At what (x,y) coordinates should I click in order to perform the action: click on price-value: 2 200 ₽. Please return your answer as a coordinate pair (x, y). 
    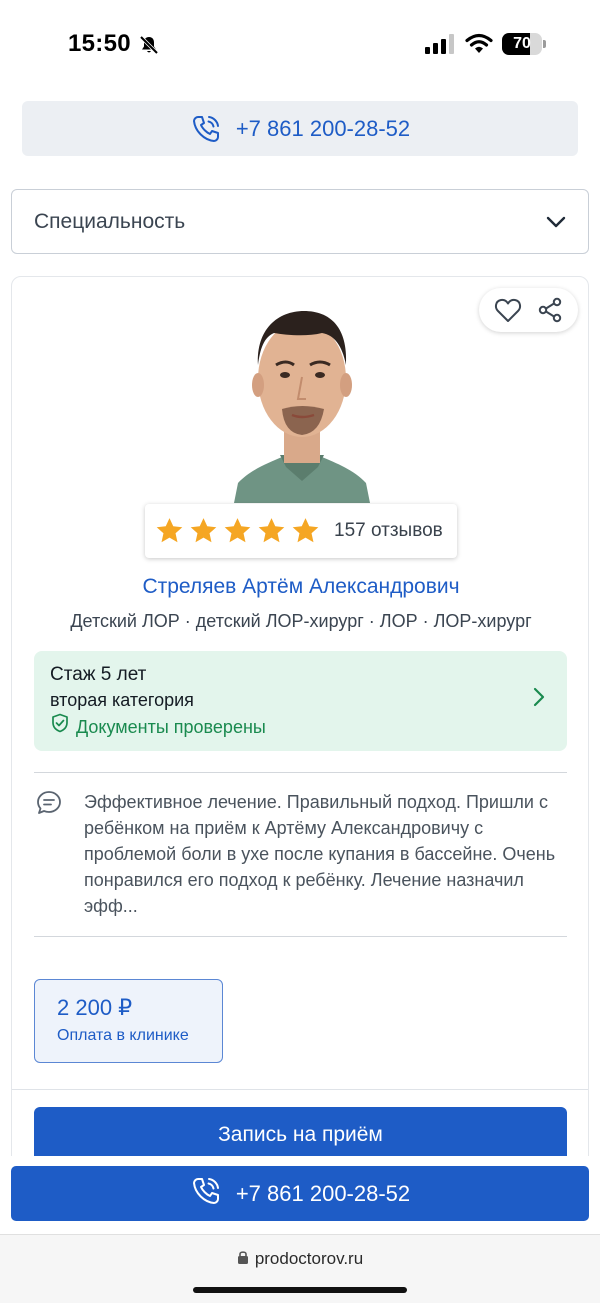
    Looking at the image, I should click on (95, 1007).